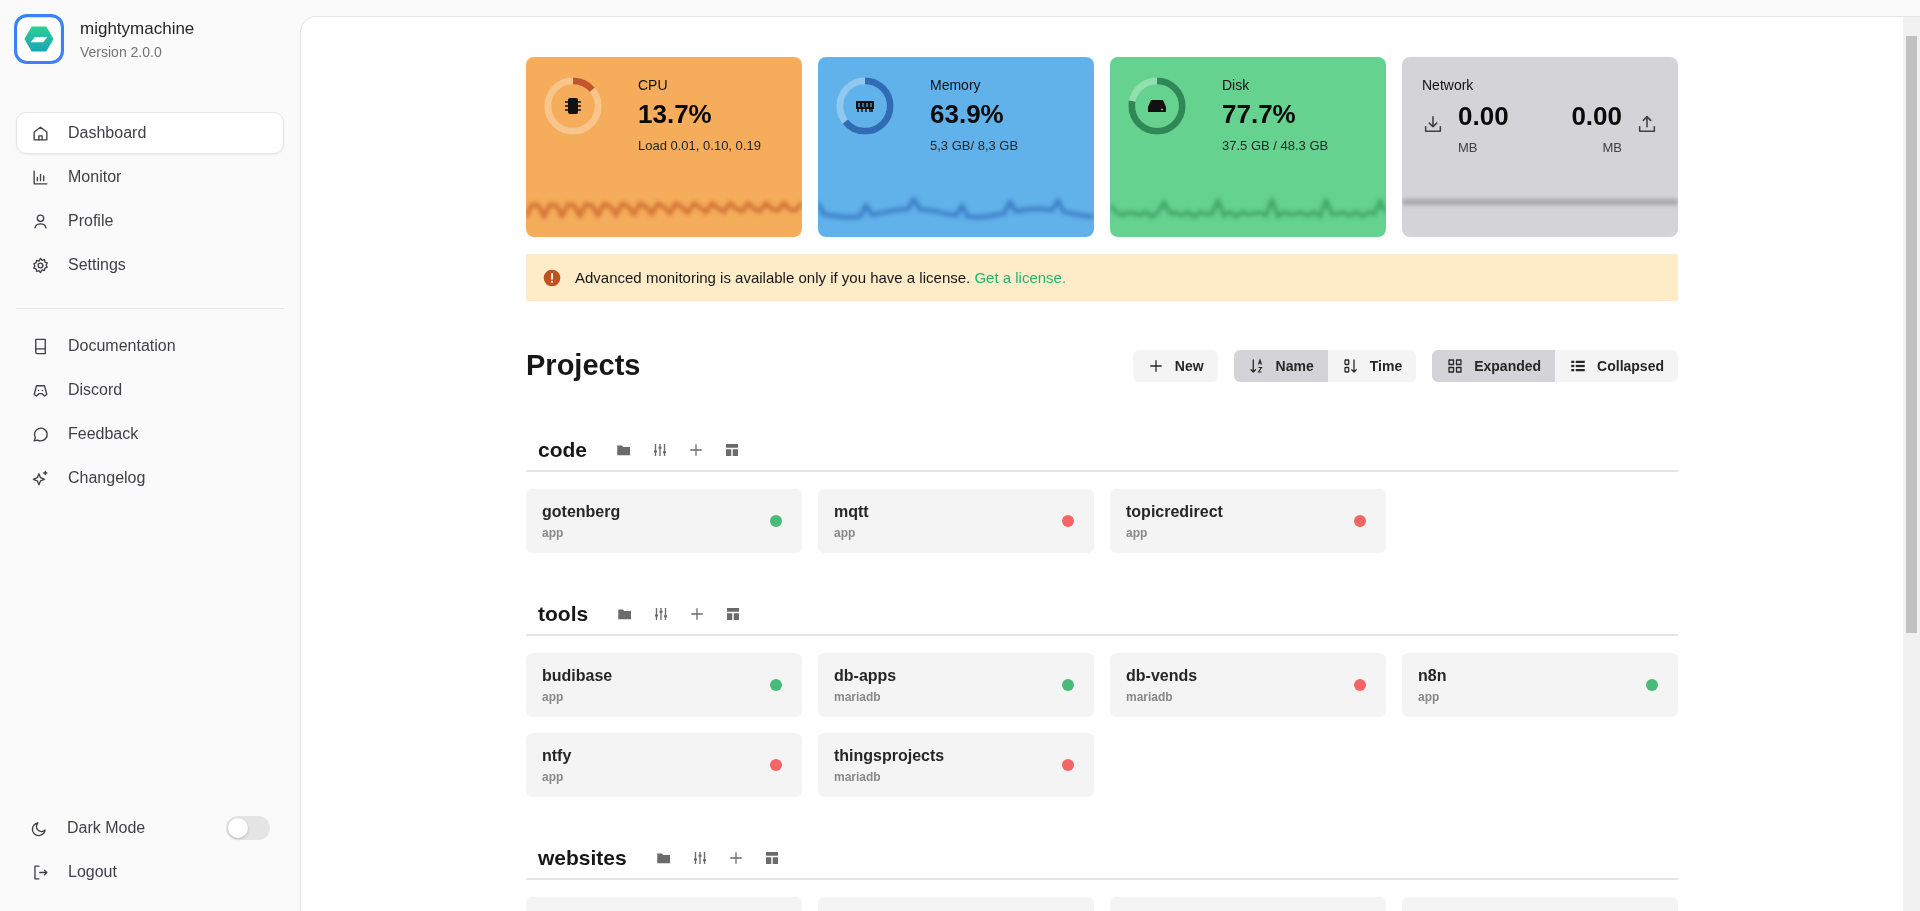  What do you see at coordinates (1372, 365) in the screenshot?
I see `segment-button: Time` at bounding box center [1372, 365].